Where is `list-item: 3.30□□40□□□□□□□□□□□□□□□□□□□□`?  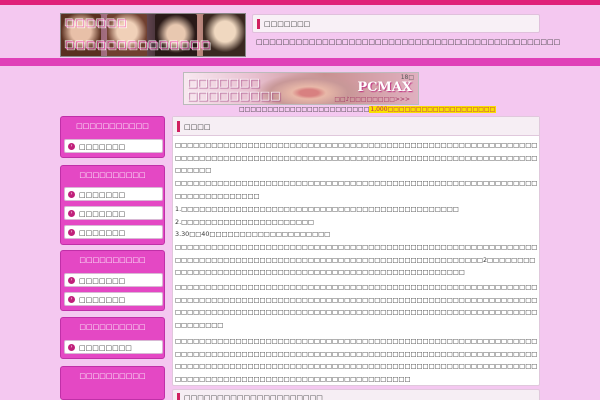 list-item: 3.30□□40□□□□□□□□□□□□□□□□□□□□ is located at coordinates (253, 234).